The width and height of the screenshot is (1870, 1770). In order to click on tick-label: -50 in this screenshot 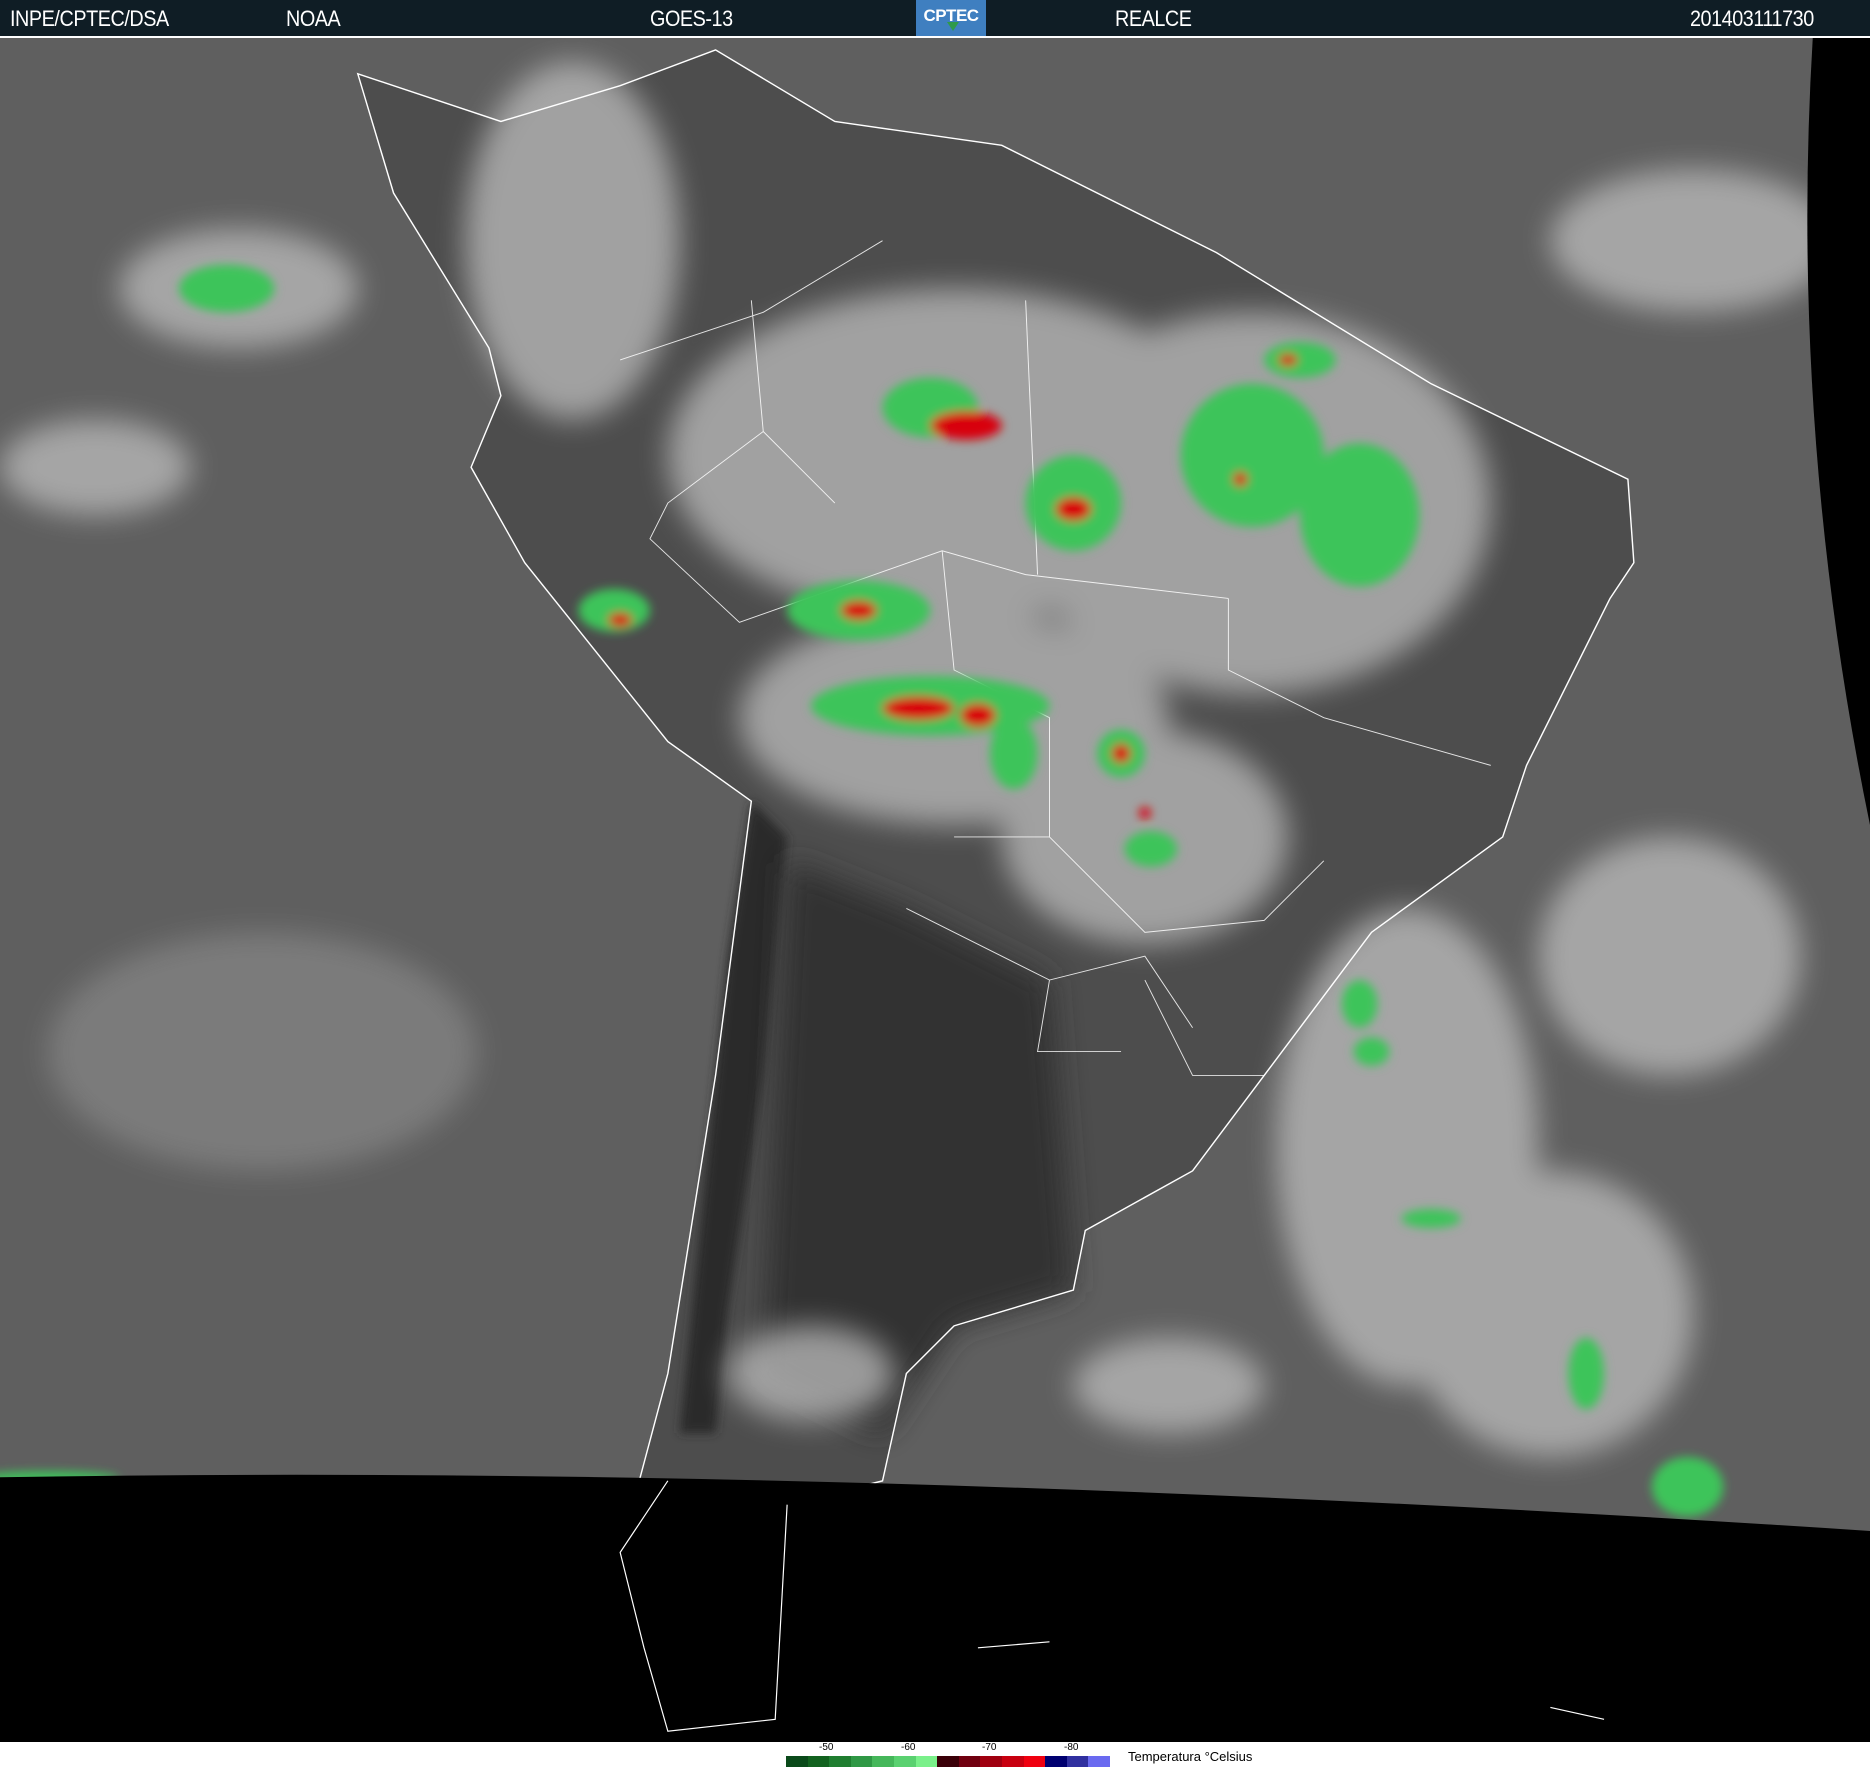, I will do `click(826, 1747)`.